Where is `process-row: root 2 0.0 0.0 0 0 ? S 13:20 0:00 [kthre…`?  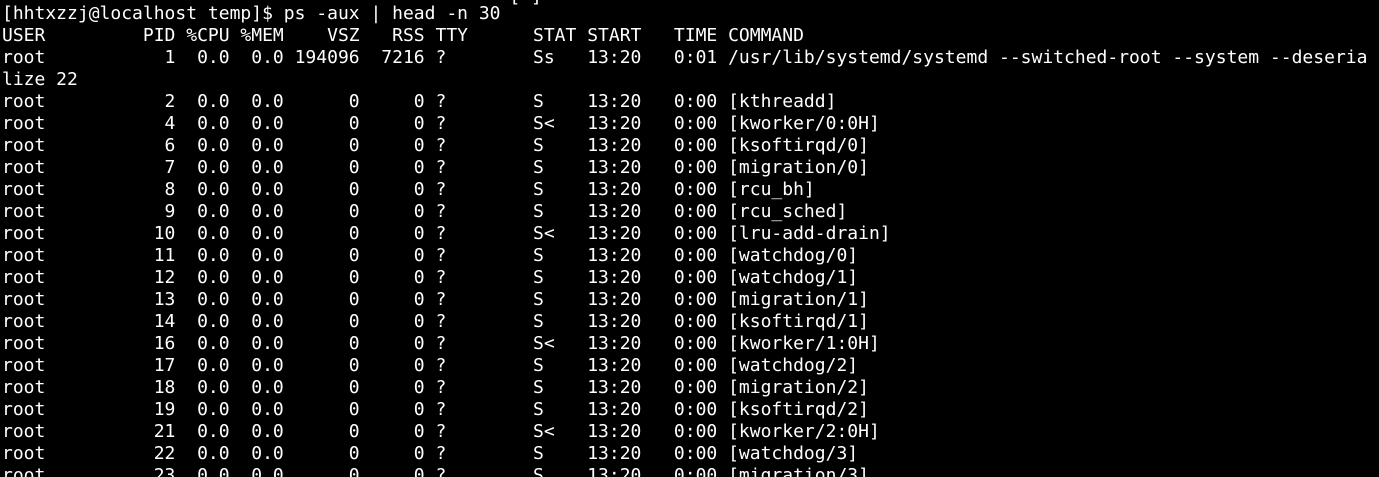 process-row: root 2 0.0 0.0 0 0 ? S 13:20 0:00 [kthre… is located at coordinates (419, 101).